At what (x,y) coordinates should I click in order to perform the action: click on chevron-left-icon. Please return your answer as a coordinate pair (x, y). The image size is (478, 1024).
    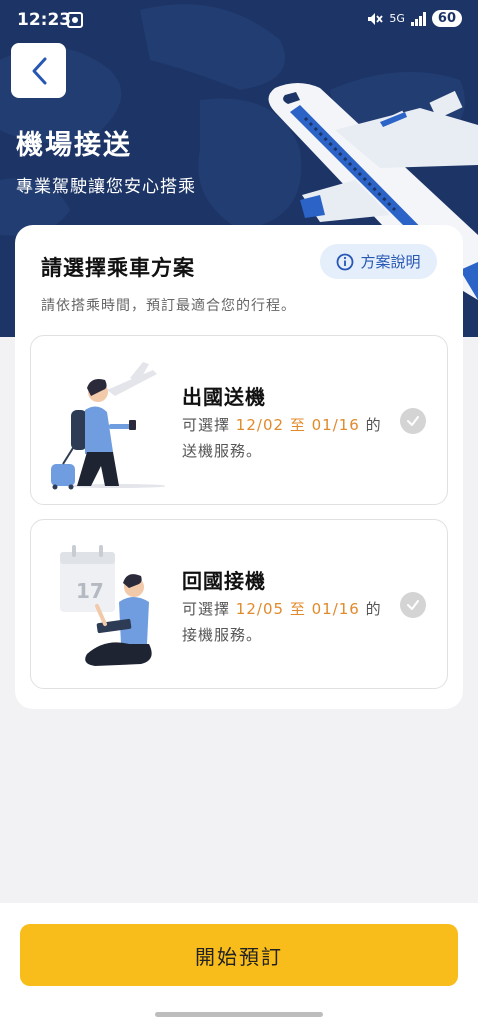
    Looking at the image, I should click on (39, 70).